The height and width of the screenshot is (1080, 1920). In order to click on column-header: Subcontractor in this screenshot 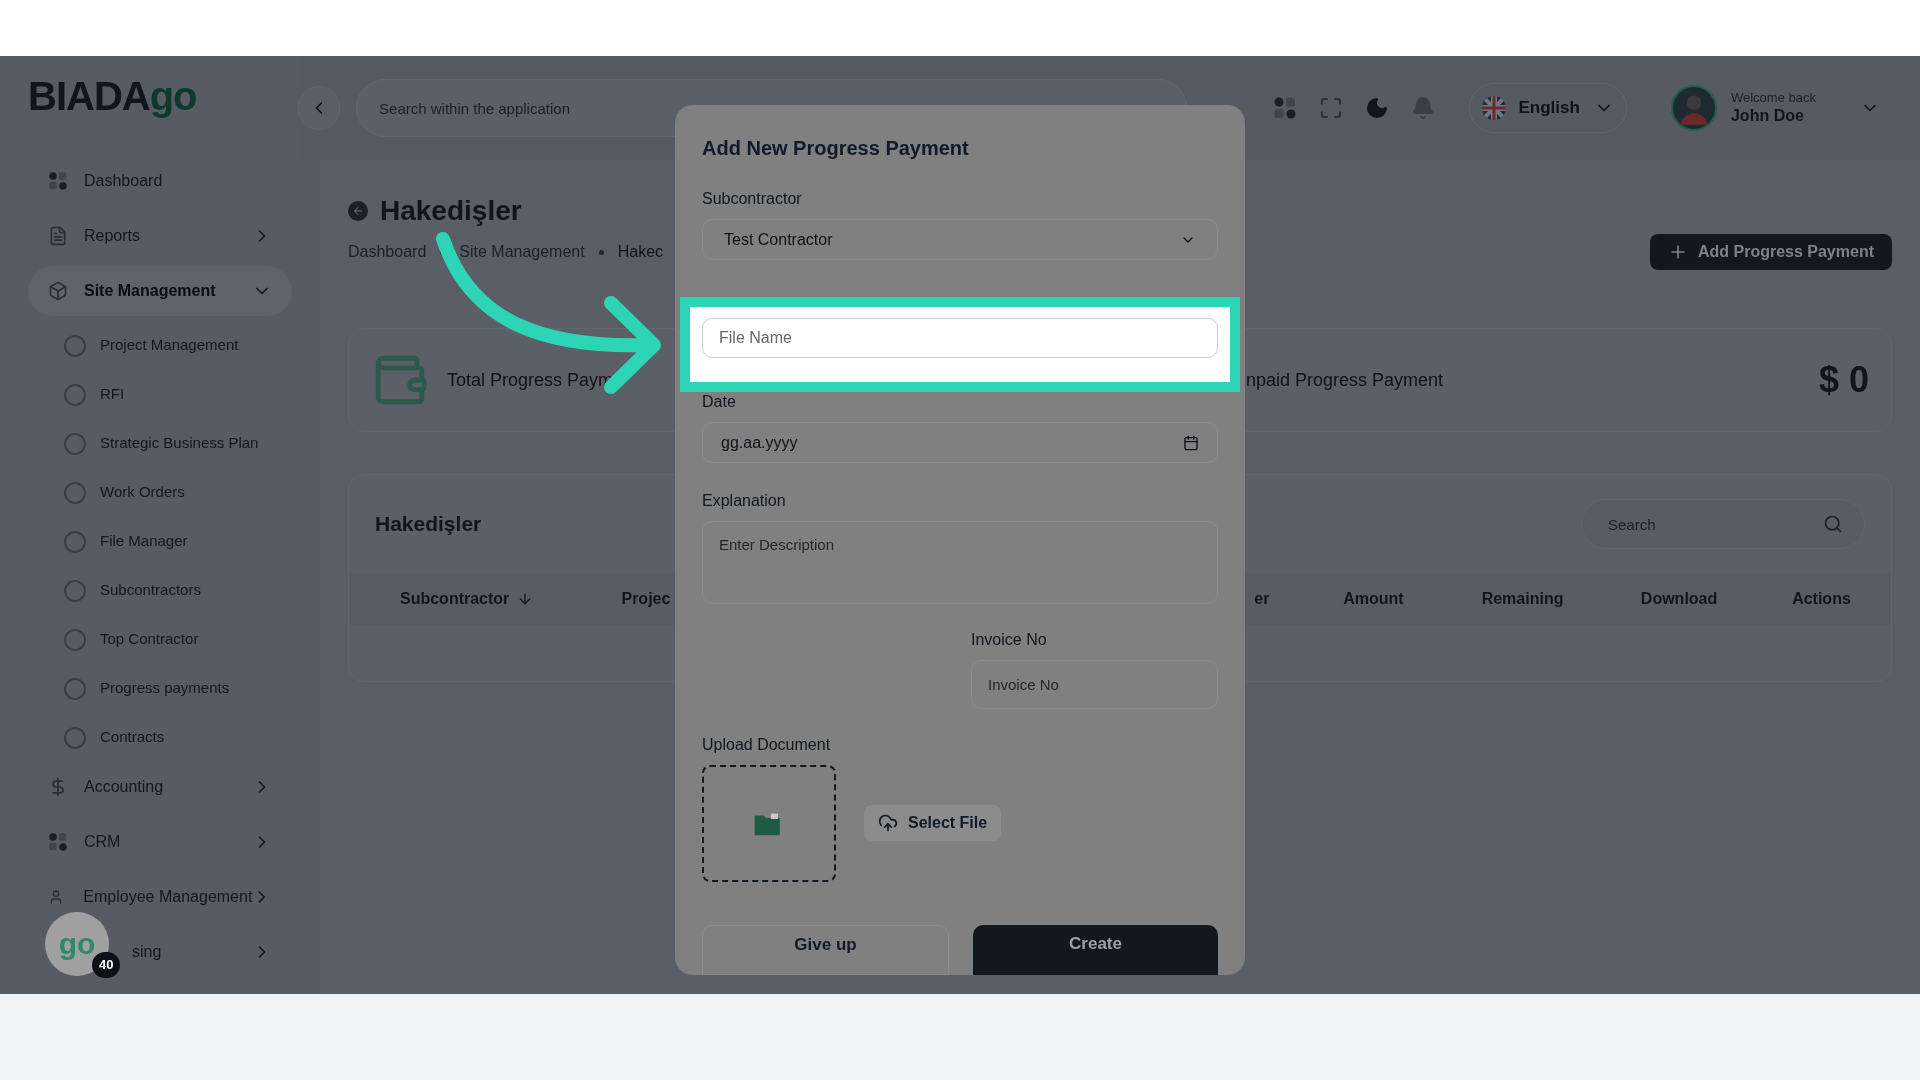, I will do `click(455, 599)`.